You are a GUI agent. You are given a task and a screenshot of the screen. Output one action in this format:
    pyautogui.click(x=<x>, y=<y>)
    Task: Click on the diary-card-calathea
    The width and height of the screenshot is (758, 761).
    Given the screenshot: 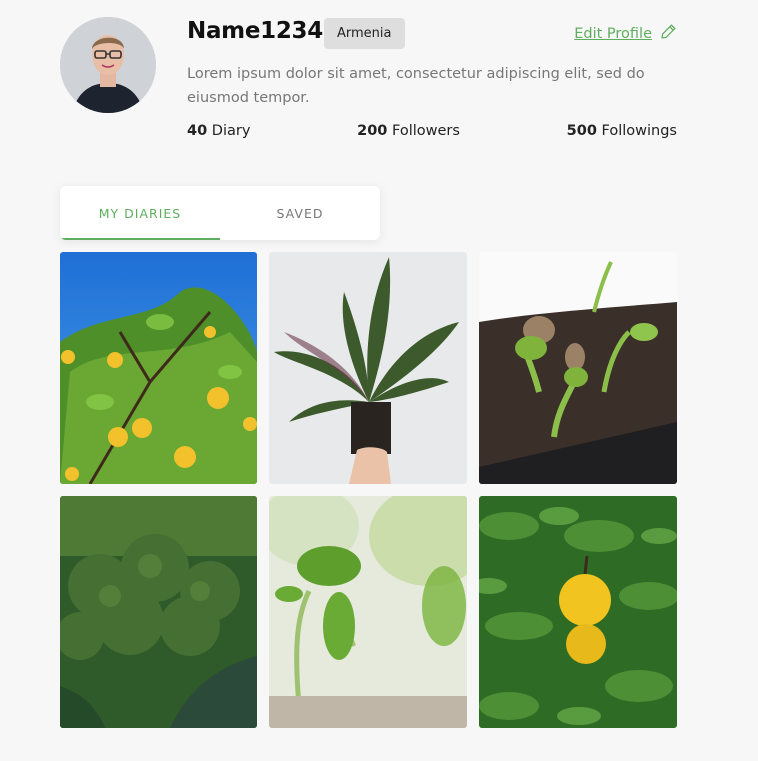 What is the action you would take?
    pyautogui.click(x=368, y=368)
    